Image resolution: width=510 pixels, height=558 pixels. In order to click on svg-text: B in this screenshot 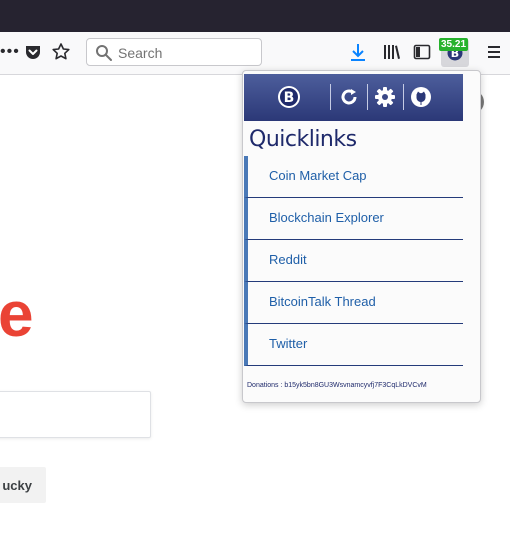, I will do `click(289, 98)`.